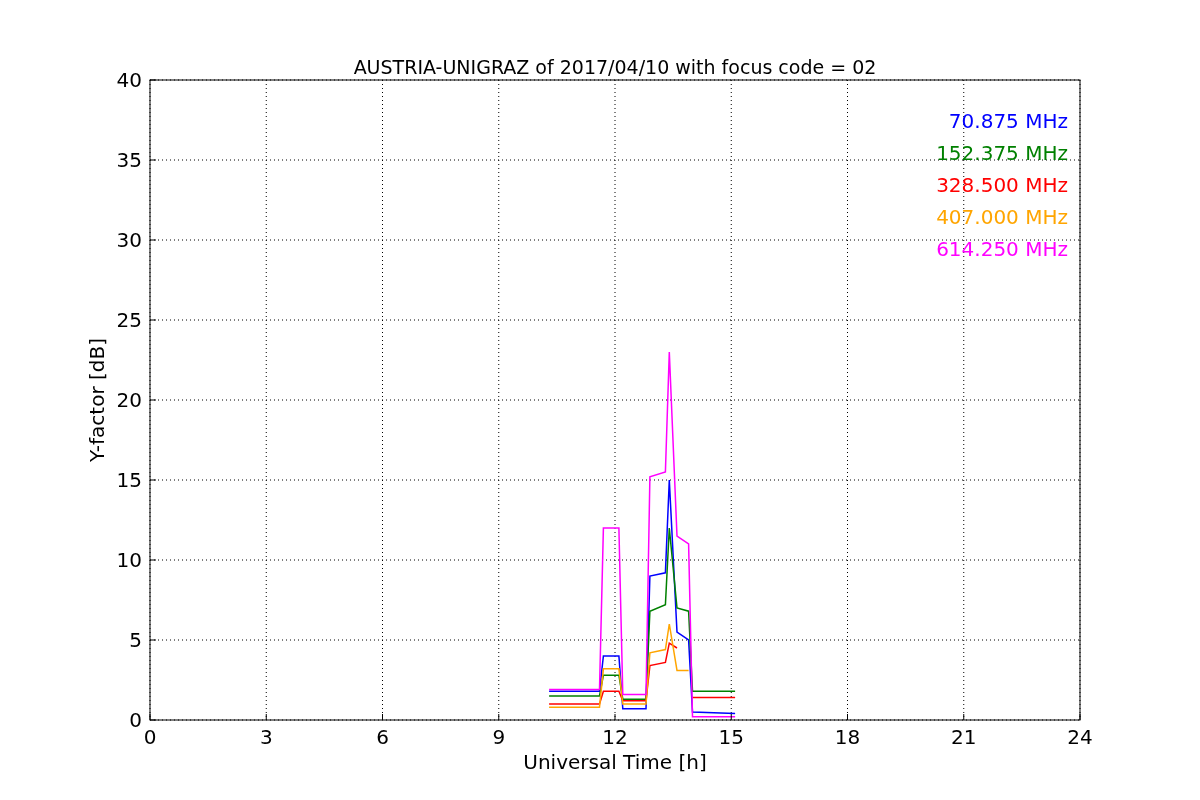 The image size is (1200, 800). Describe the element at coordinates (1002, 217) in the screenshot. I see `legend-label: 407.000 MHz` at that location.